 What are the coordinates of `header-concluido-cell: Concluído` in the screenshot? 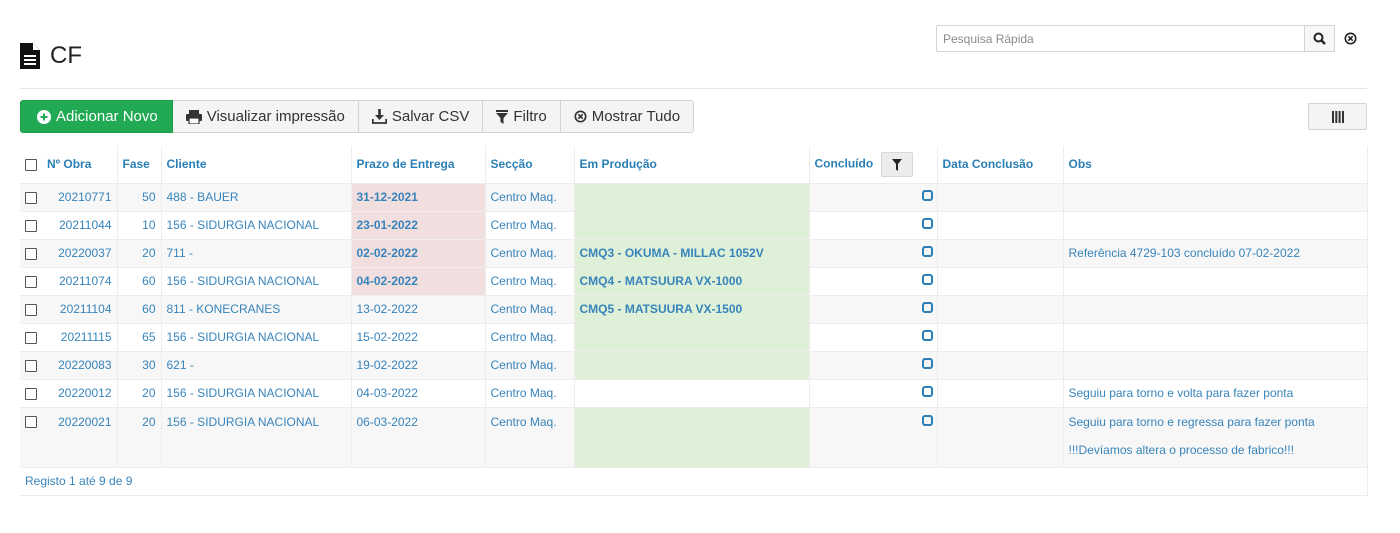 It's located at (873, 164).